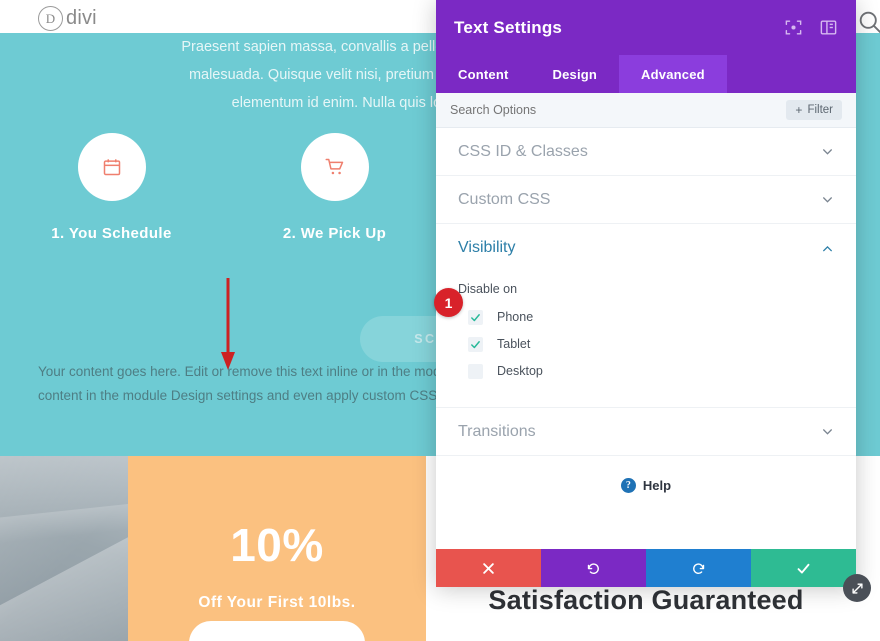 Image resolution: width=880 pixels, height=641 pixels. I want to click on checkbox-label: Phone, so click(515, 317).